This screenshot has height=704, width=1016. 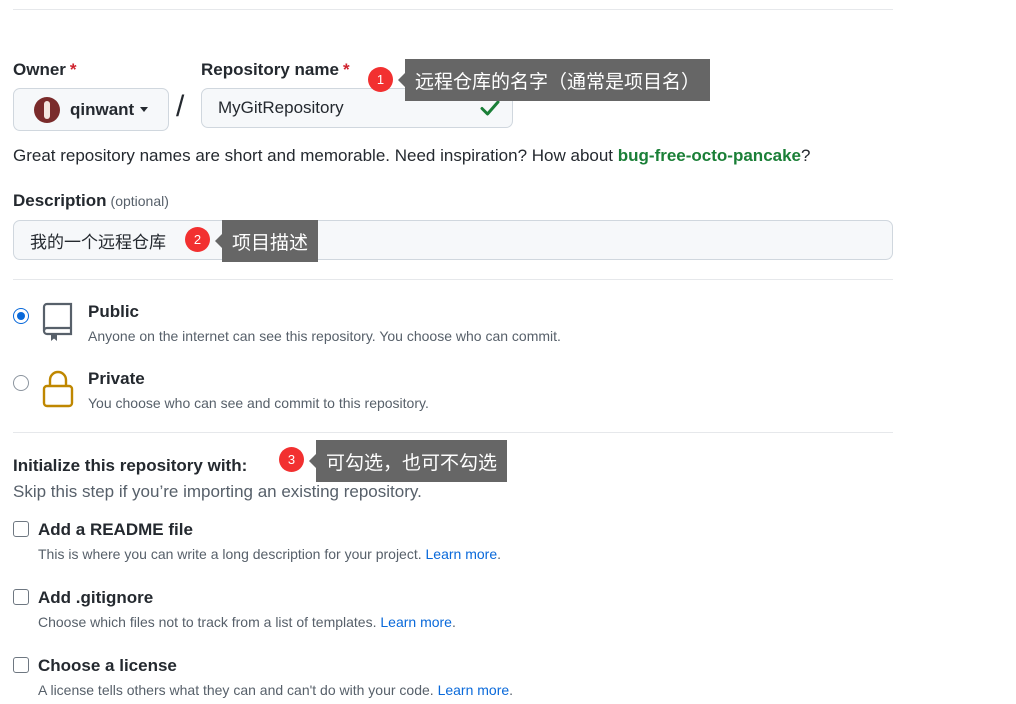 What do you see at coordinates (139, 201) in the screenshot?
I see `description-optional: (optional)` at bounding box center [139, 201].